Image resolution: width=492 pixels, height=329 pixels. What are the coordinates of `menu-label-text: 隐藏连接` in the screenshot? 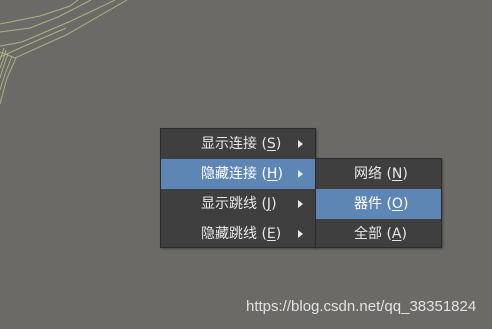 It's located at (229, 174).